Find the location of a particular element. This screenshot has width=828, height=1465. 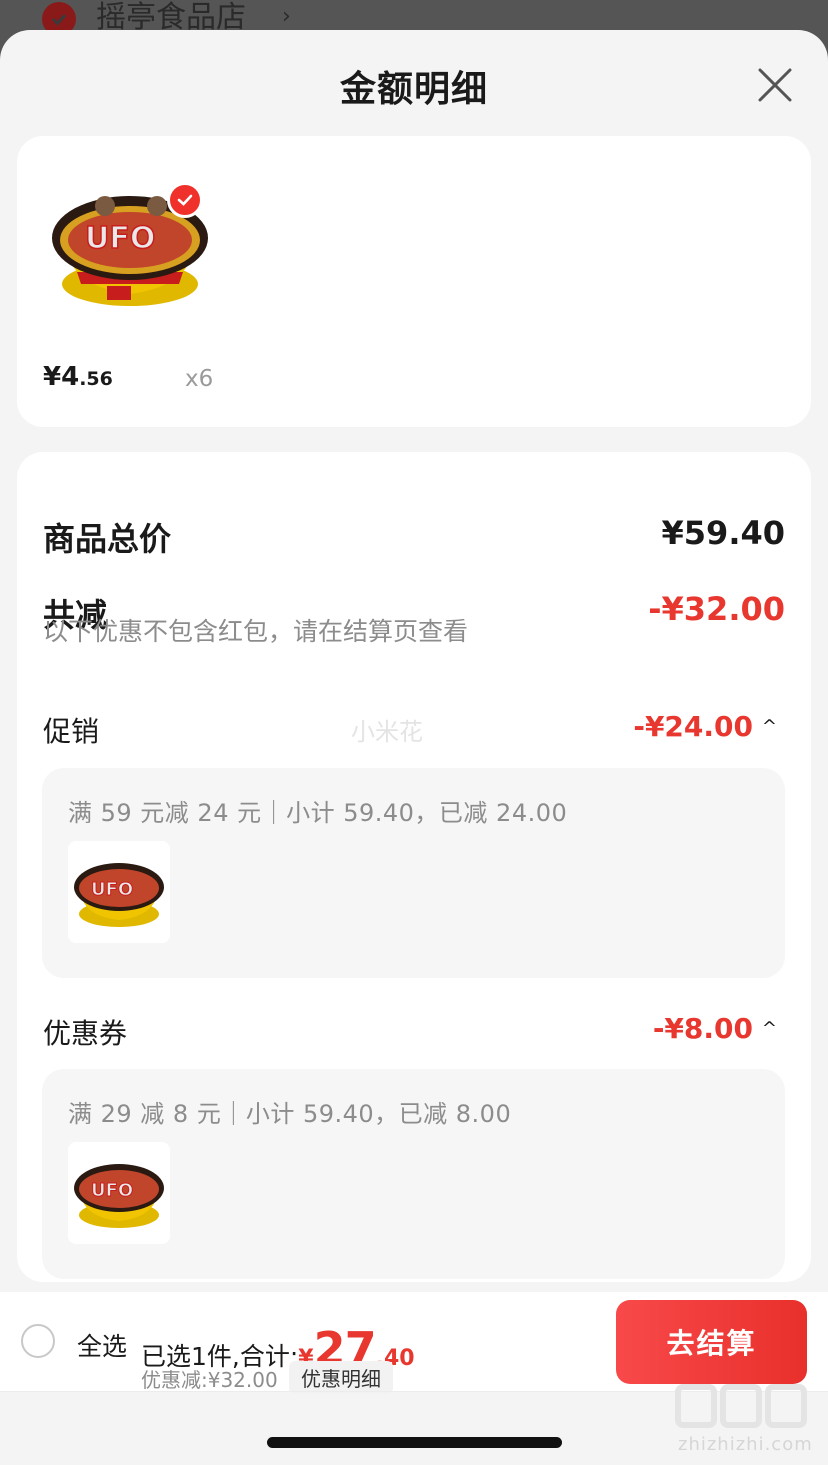

site-watermark-text: zhizhizhi.com is located at coordinates (745, 1444).